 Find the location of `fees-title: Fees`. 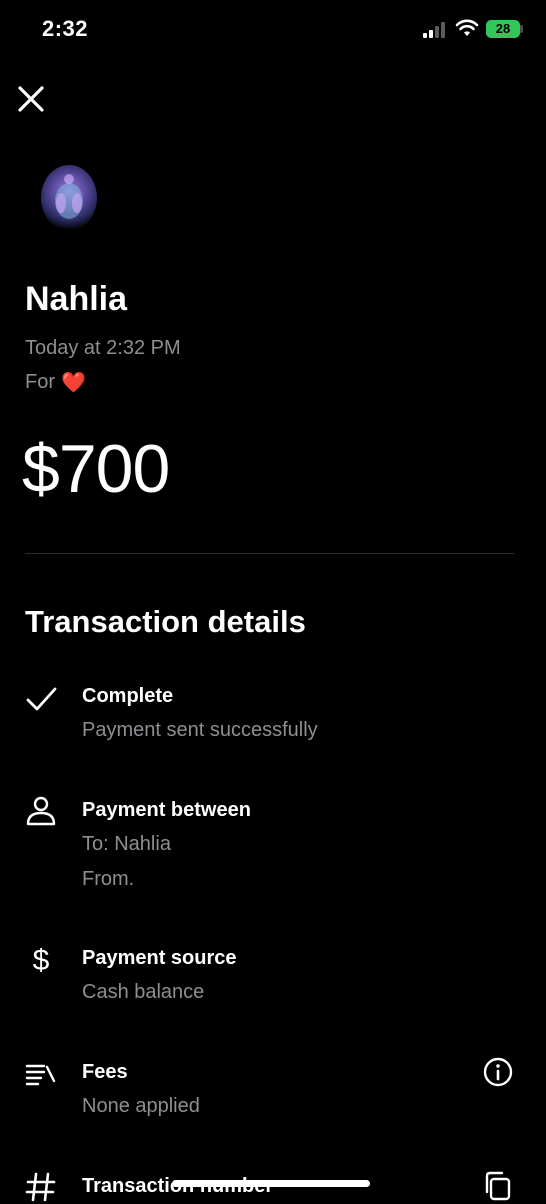

fees-title: Fees is located at coordinates (105, 1072).